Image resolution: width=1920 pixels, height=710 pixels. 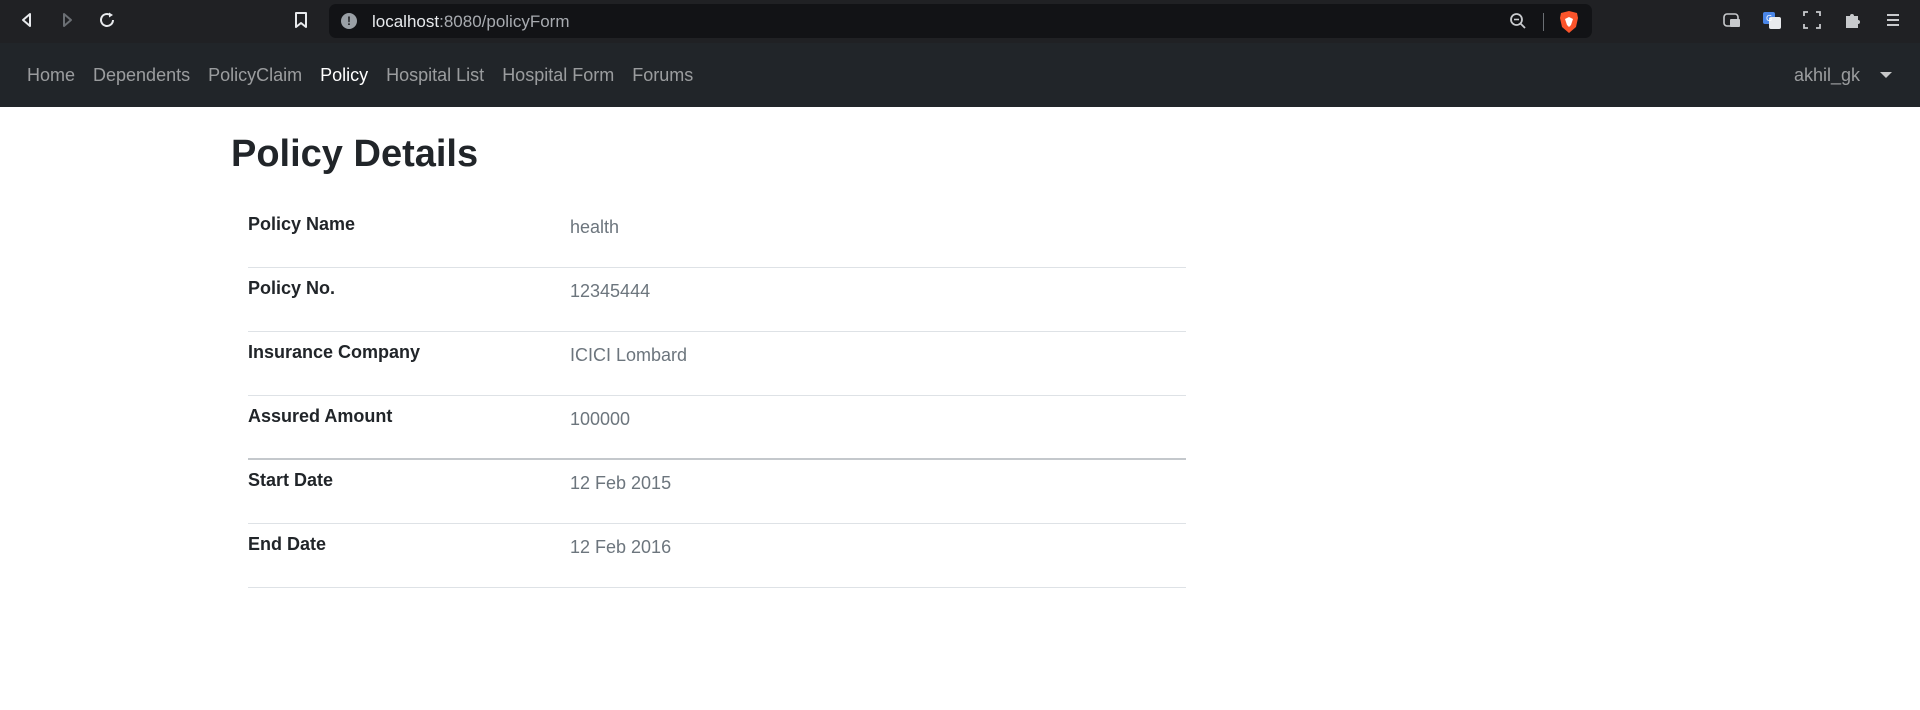 I want to click on translate-icon: G, so click(x=1772, y=20).